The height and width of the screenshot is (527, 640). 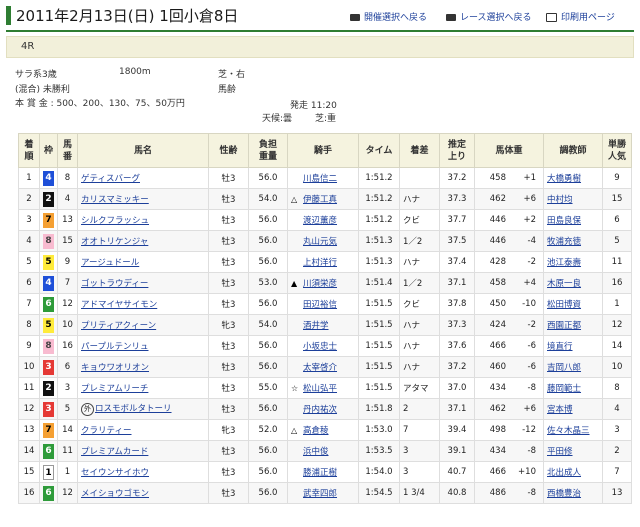 I want to click on col-waku: 枠, so click(x=48, y=150).